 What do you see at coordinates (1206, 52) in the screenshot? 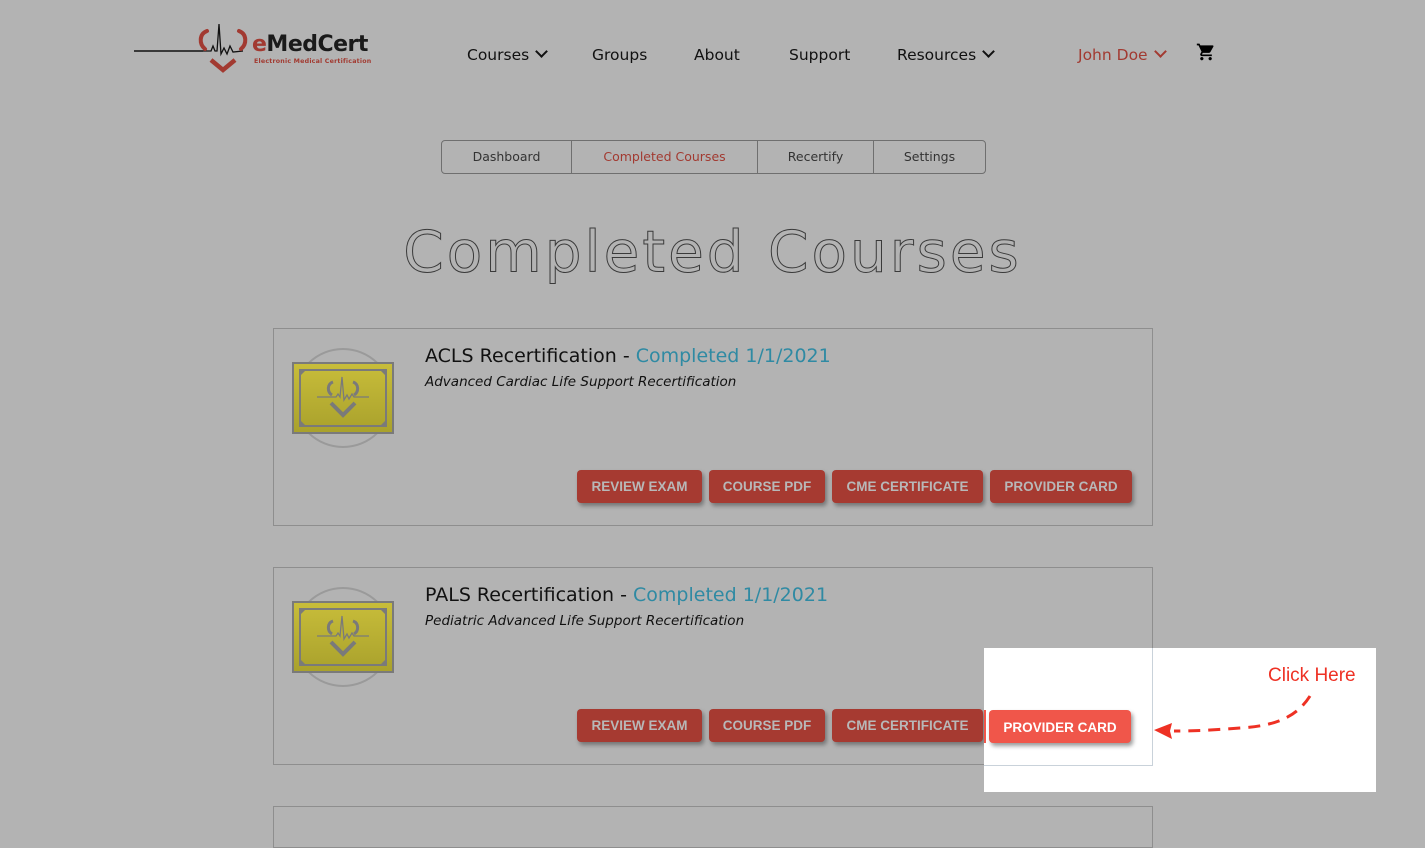
I see `shopping-cart-icon` at bounding box center [1206, 52].